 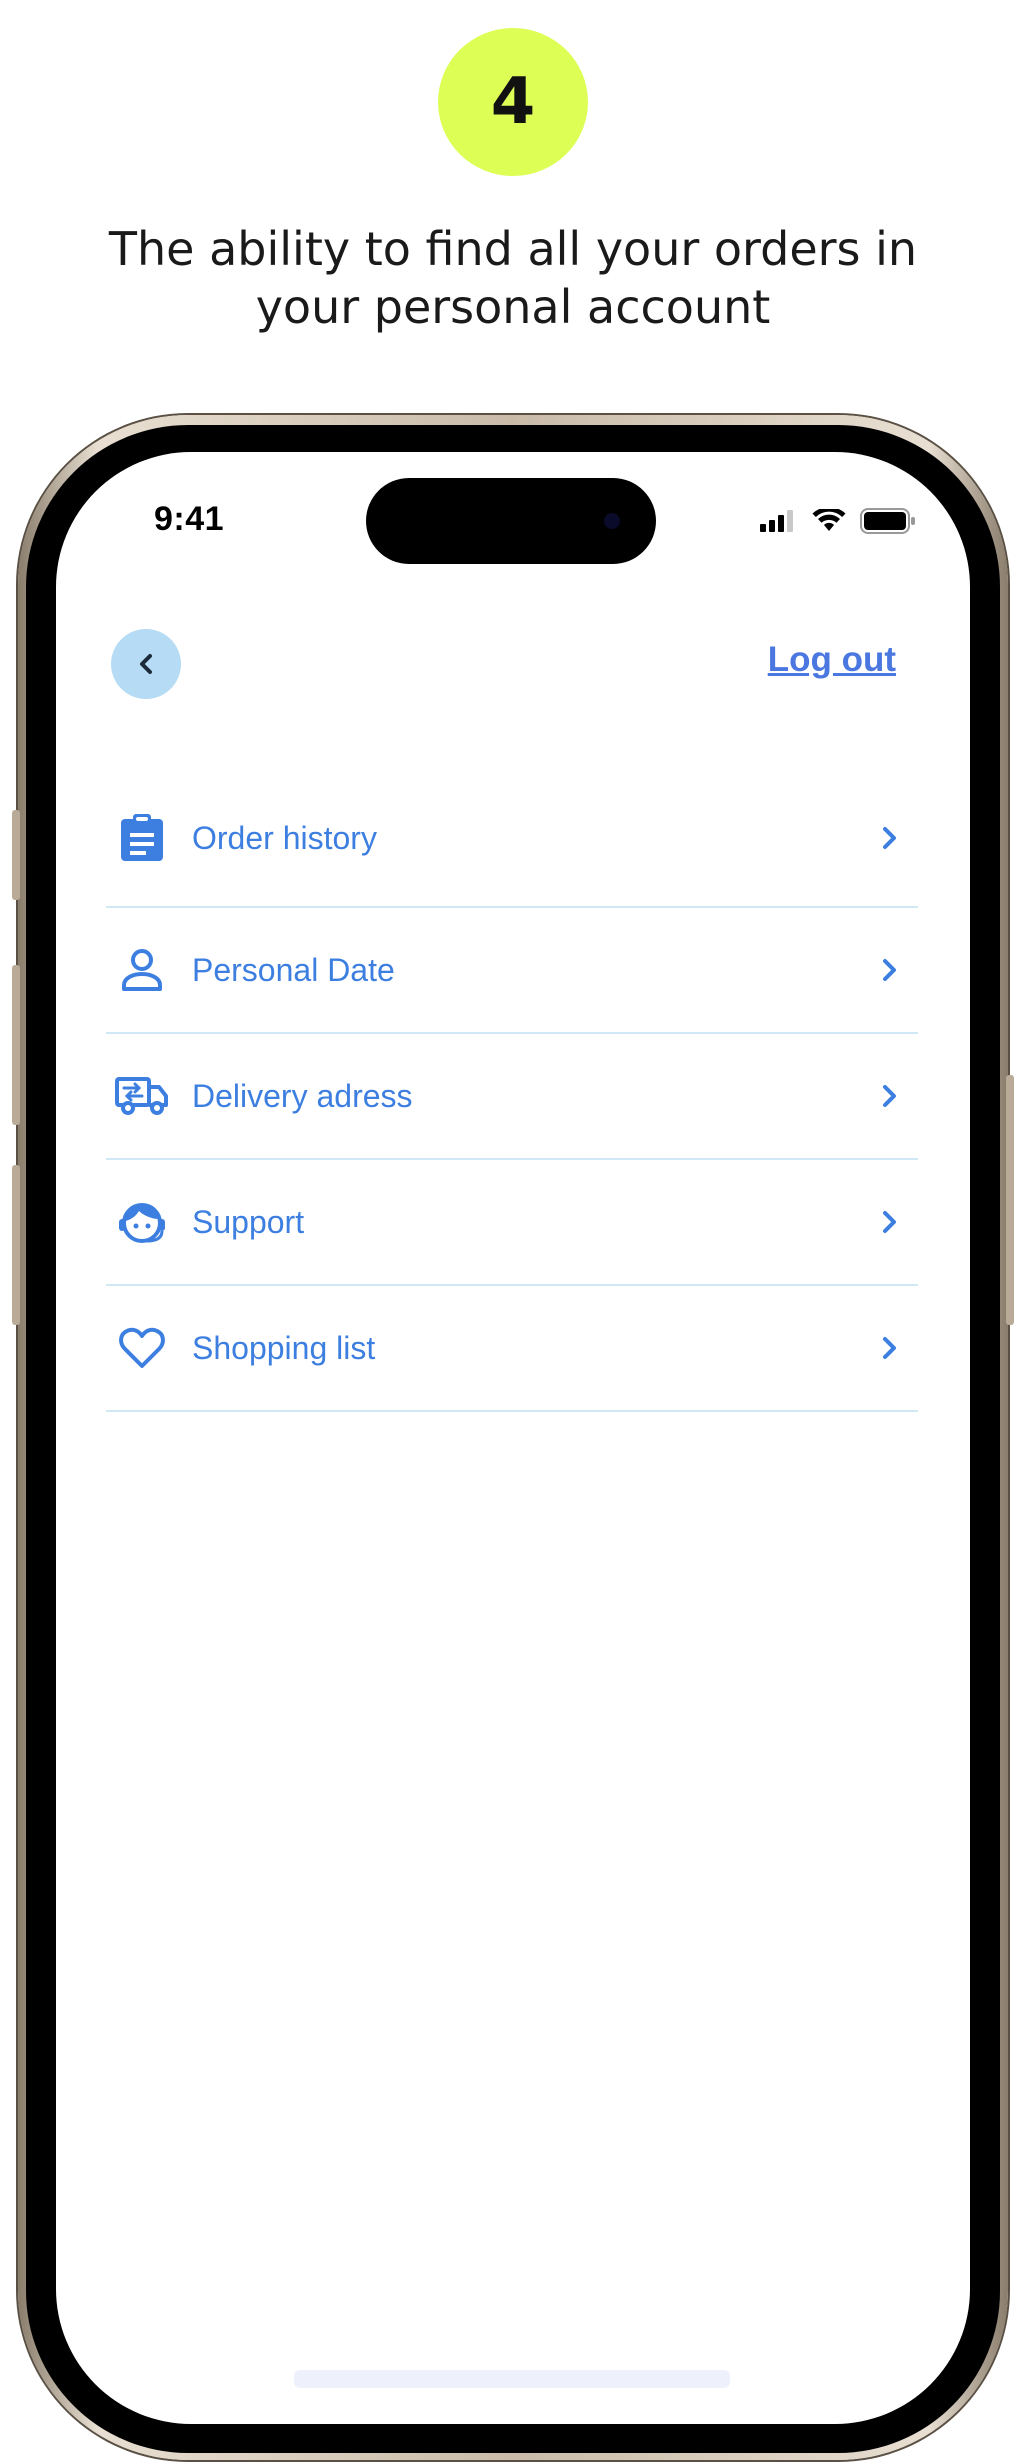 I want to click on person-icon, so click(x=142, y=970).